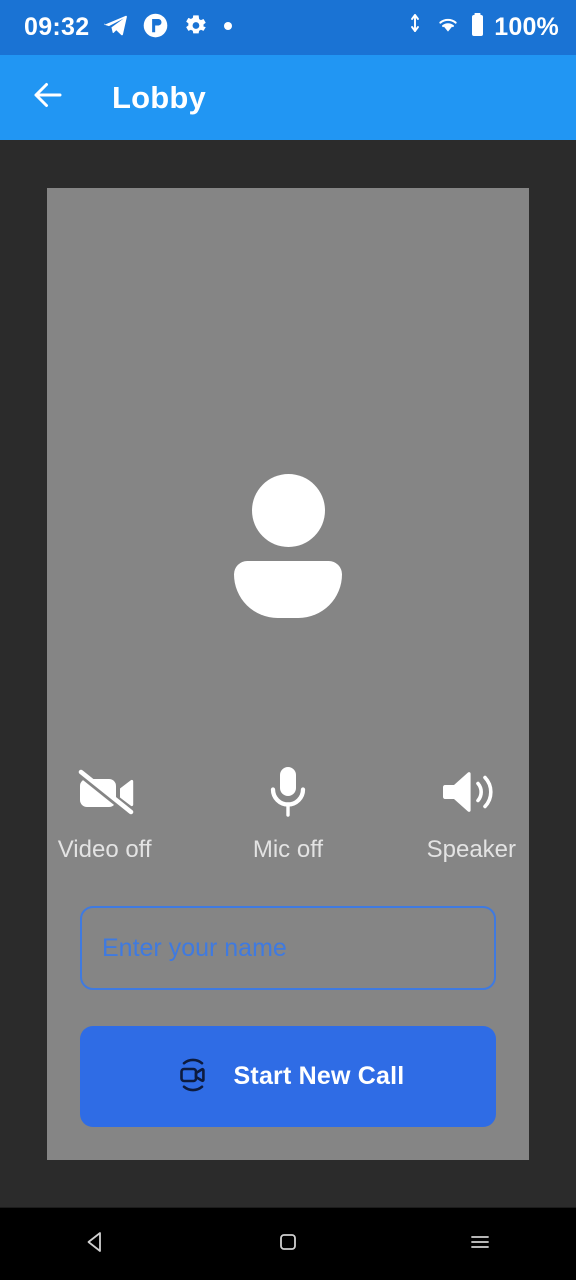  Describe the element at coordinates (288, 510) in the screenshot. I see `avatar-head` at that location.